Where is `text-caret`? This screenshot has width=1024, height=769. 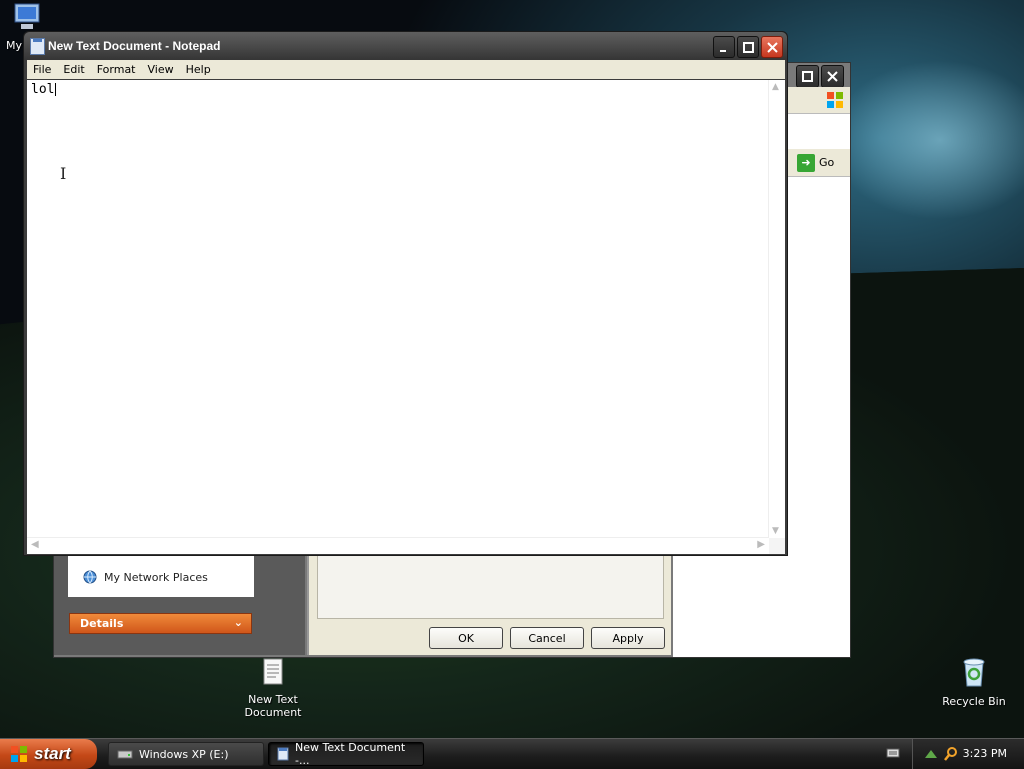
text-caret is located at coordinates (56, 89).